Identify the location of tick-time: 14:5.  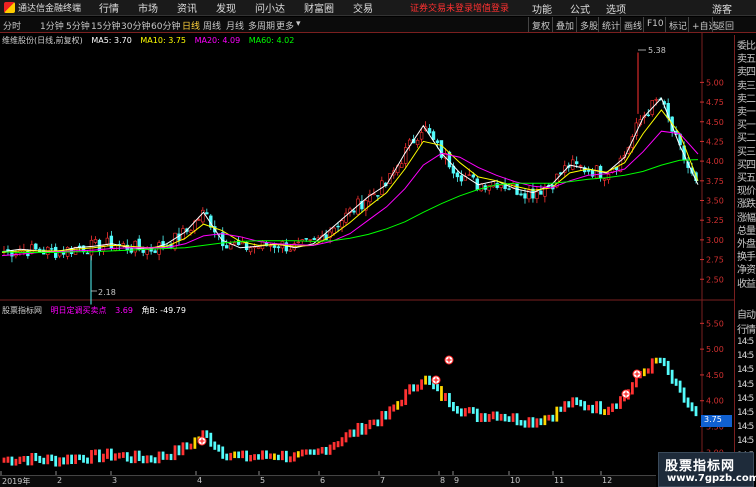
(745, 356).